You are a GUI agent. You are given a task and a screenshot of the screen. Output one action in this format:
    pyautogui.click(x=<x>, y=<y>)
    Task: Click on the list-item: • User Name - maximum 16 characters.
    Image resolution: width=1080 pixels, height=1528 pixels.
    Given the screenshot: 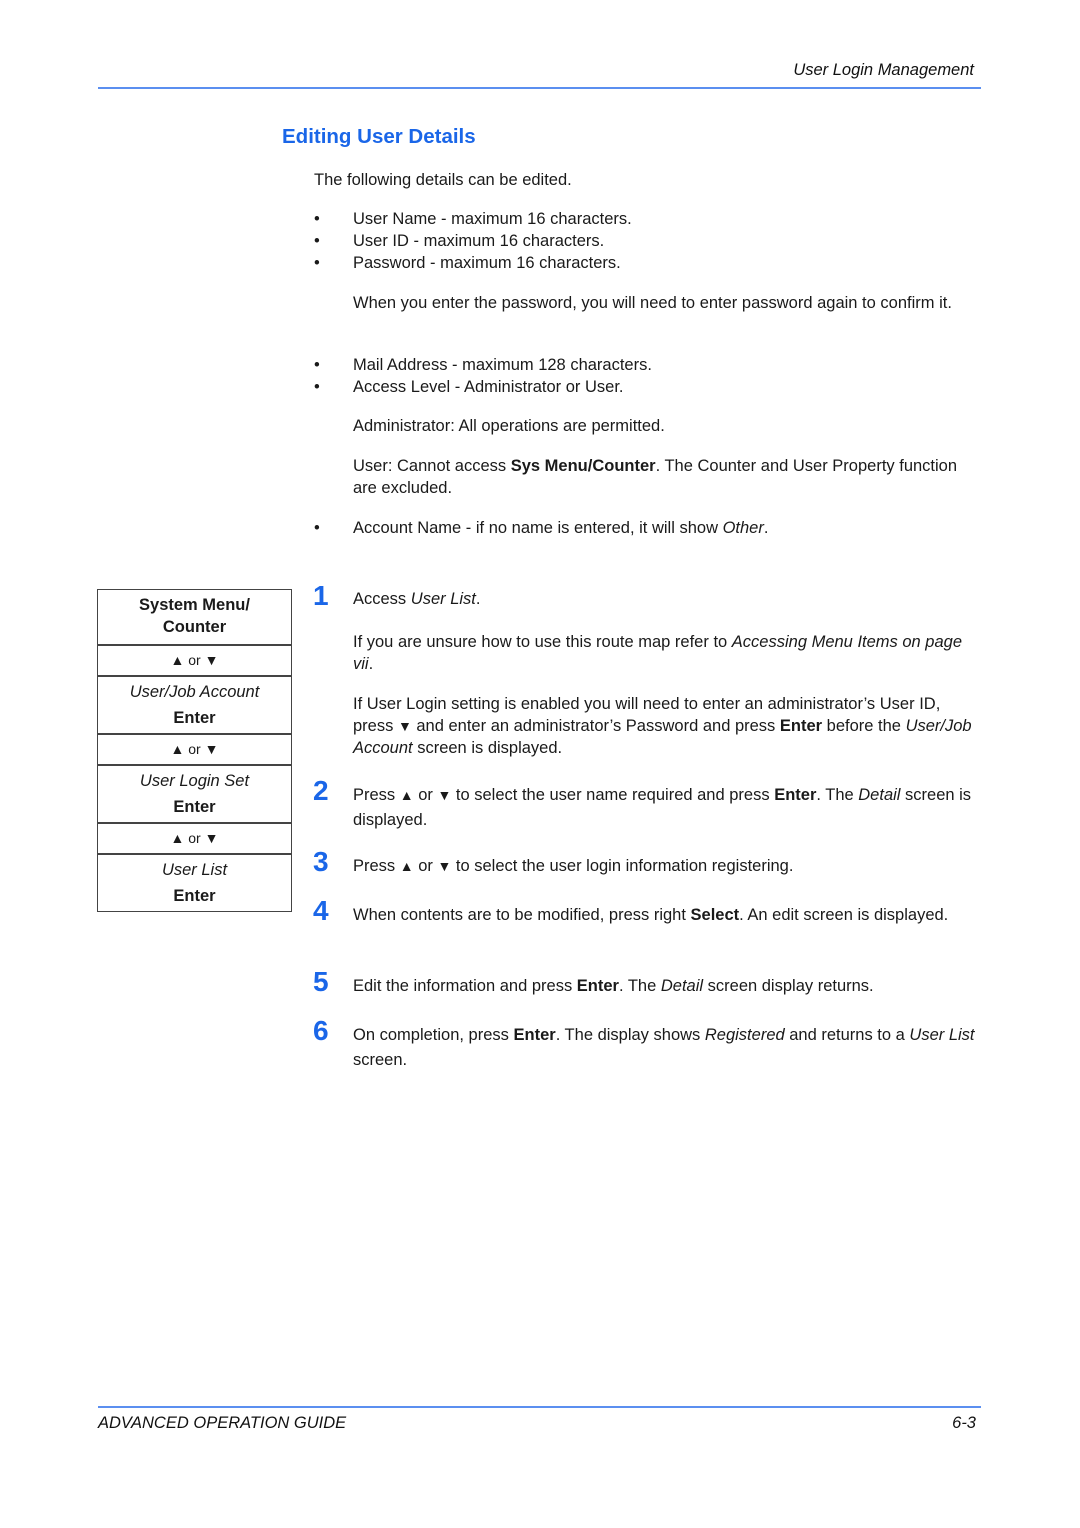 What is the action you would take?
    pyautogui.click(x=473, y=219)
    